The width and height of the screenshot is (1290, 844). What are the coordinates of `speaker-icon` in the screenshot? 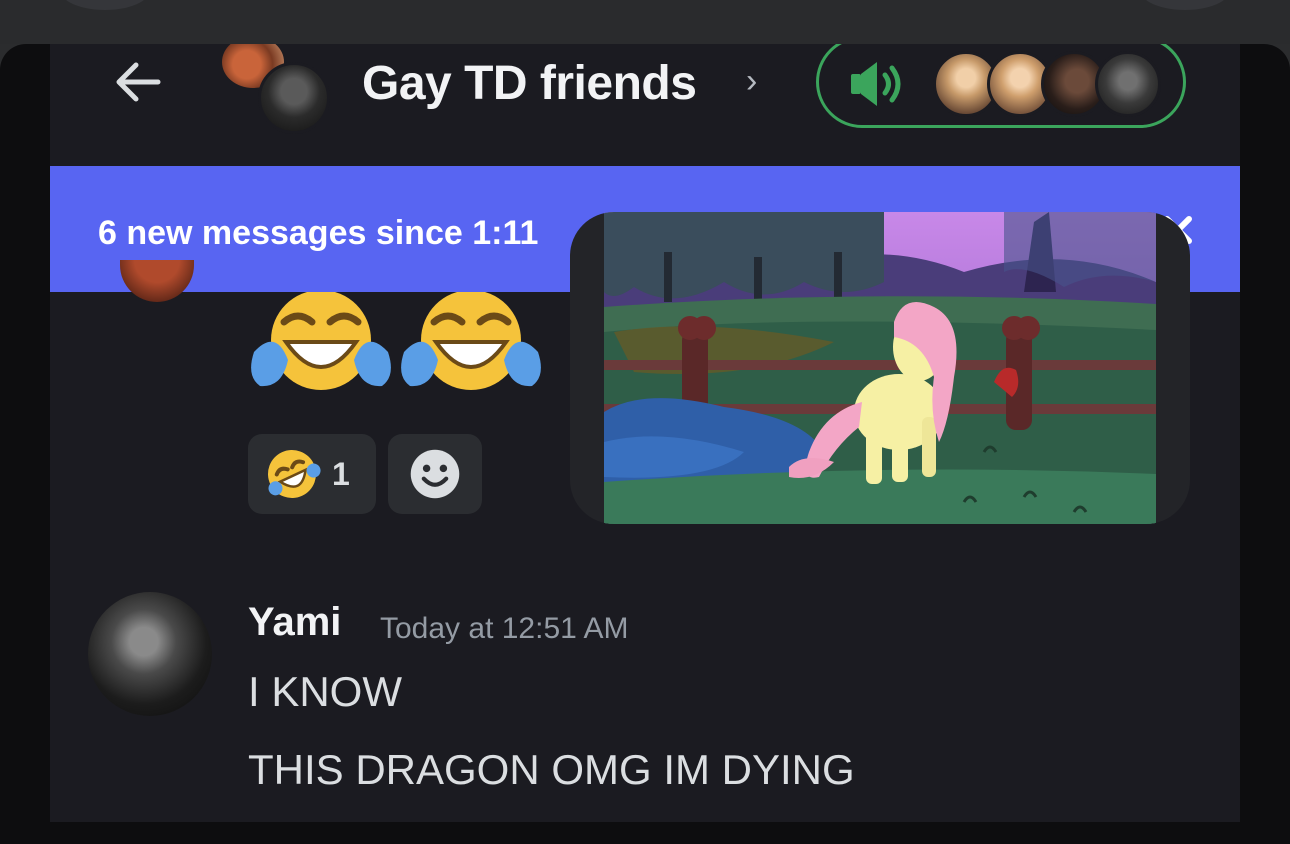 It's located at (876, 84).